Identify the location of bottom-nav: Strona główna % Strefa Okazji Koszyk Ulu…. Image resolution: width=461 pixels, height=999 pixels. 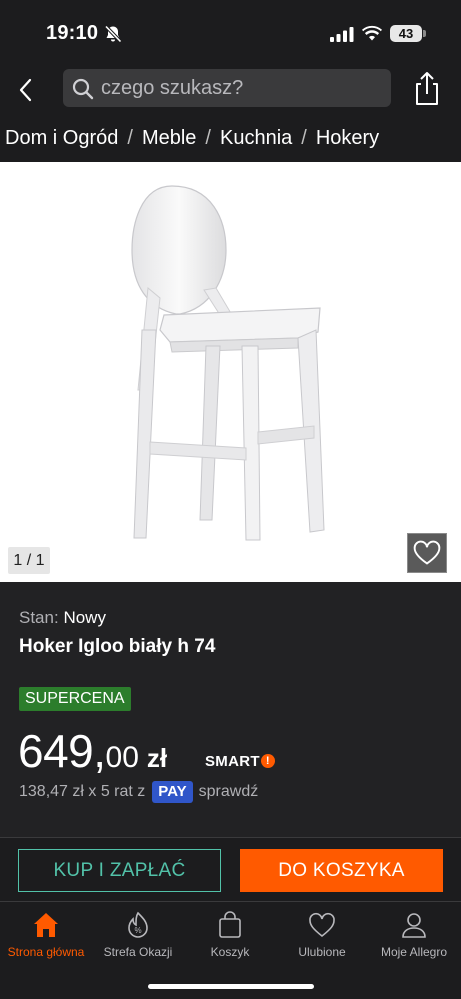
(230, 950).